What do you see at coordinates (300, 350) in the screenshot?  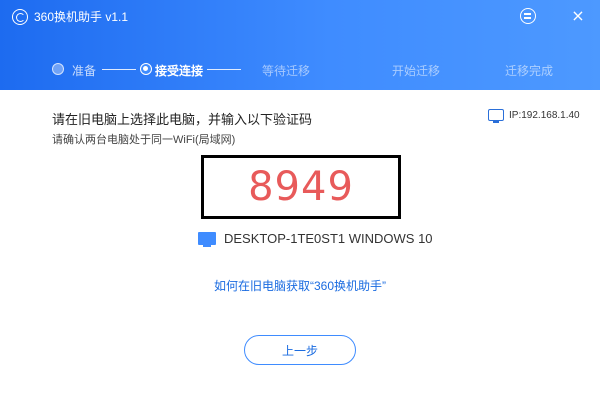 I see `back-button: 上一步` at bounding box center [300, 350].